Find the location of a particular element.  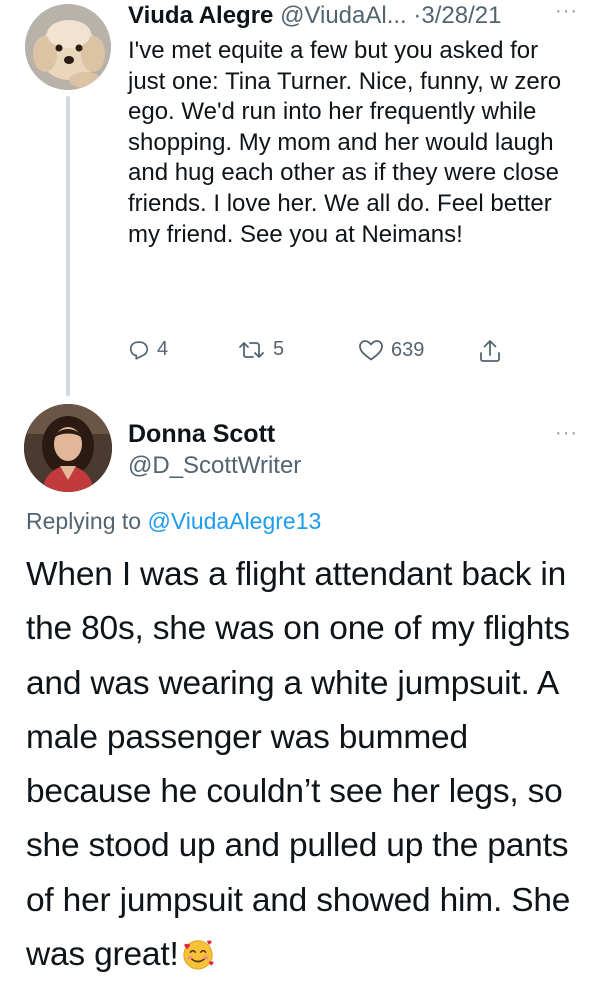

profile-photo-image is located at coordinates (68, 448).